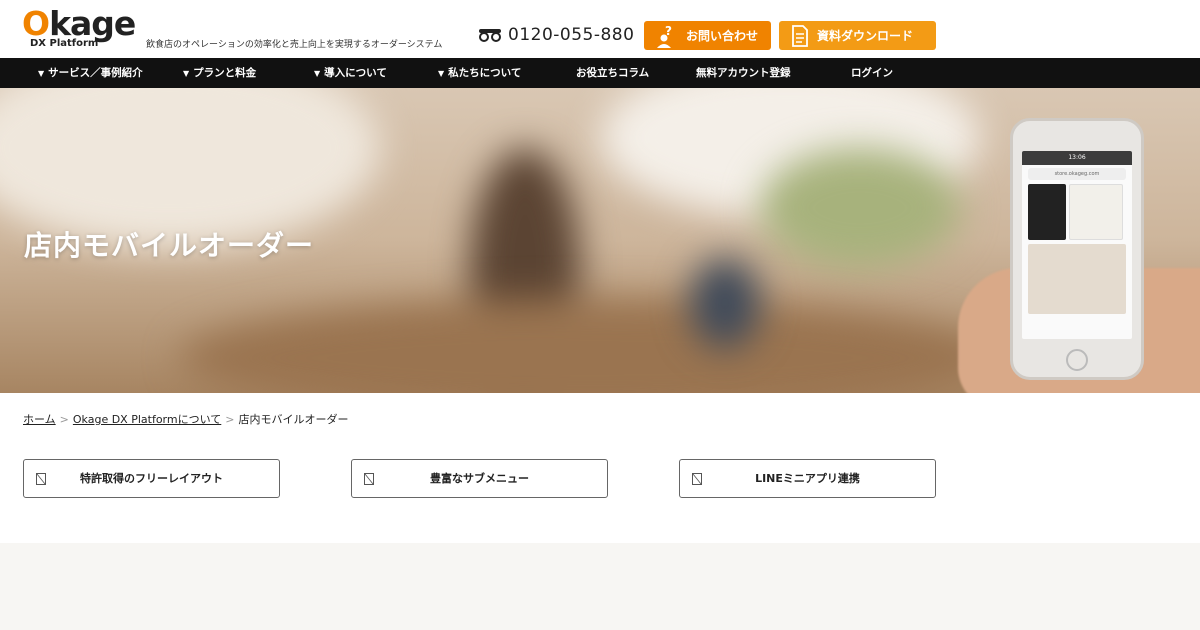 Image resolution: width=1200 pixels, height=630 pixels. I want to click on nav-item-plans: ▼ プランと料金, so click(219, 73).